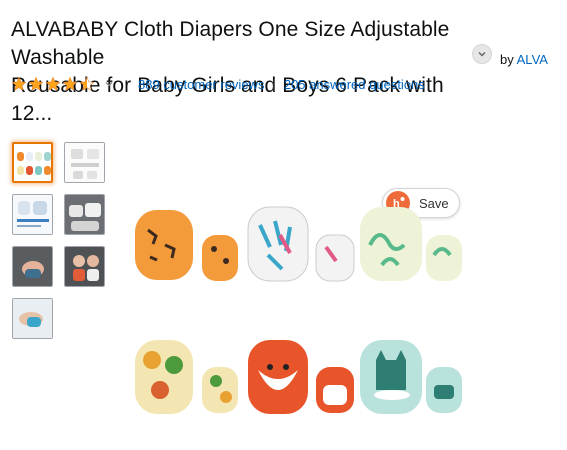  What do you see at coordinates (186, 245) in the screenshot?
I see `diaper-orange-horse` at bounding box center [186, 245].